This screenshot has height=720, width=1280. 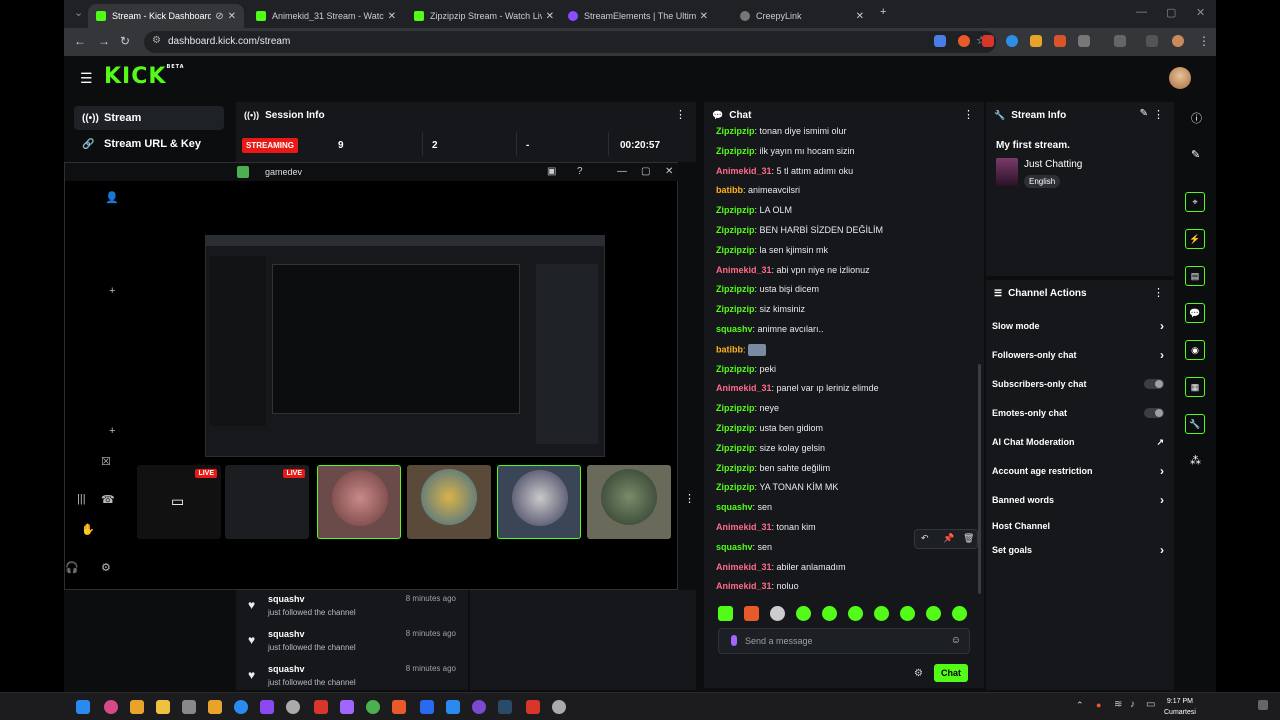 What do you see at coordinates (1078, 472) in the screenshot?
I see `channel-action-account-age-restriction: Account age restriction ›` at bounding box center [1078, 472].